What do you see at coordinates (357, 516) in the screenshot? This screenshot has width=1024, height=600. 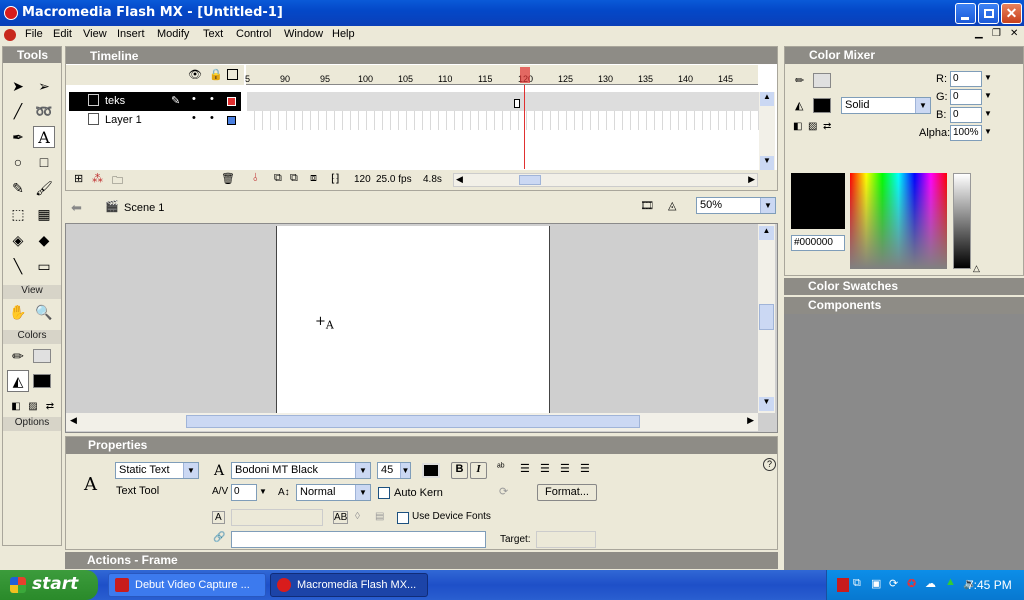 I see `html-render-icon: ◊` at bounding box center [357, 516].